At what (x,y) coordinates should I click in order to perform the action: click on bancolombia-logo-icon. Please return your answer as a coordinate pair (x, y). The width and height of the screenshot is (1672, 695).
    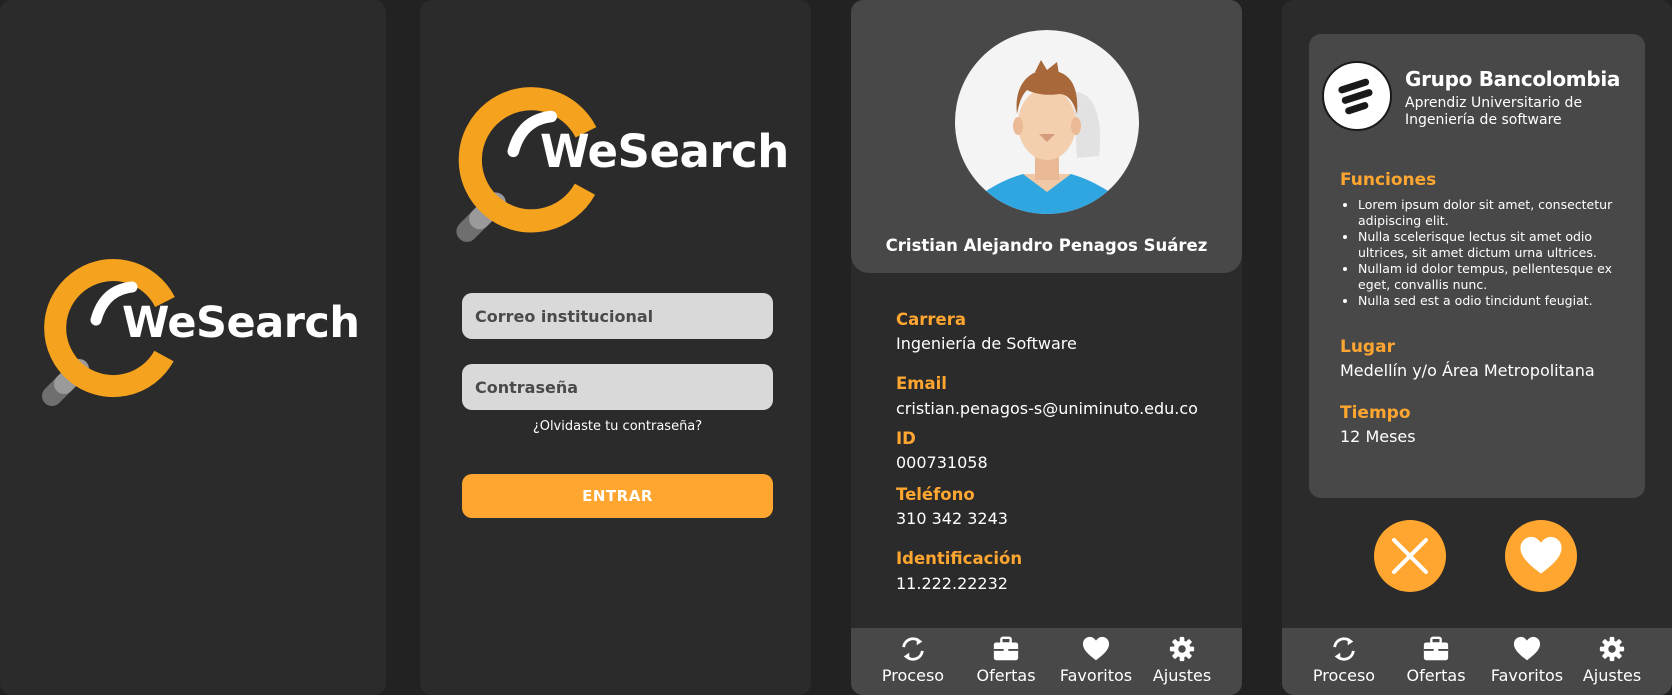
    Looking at the image, I should click on (1355, 96).